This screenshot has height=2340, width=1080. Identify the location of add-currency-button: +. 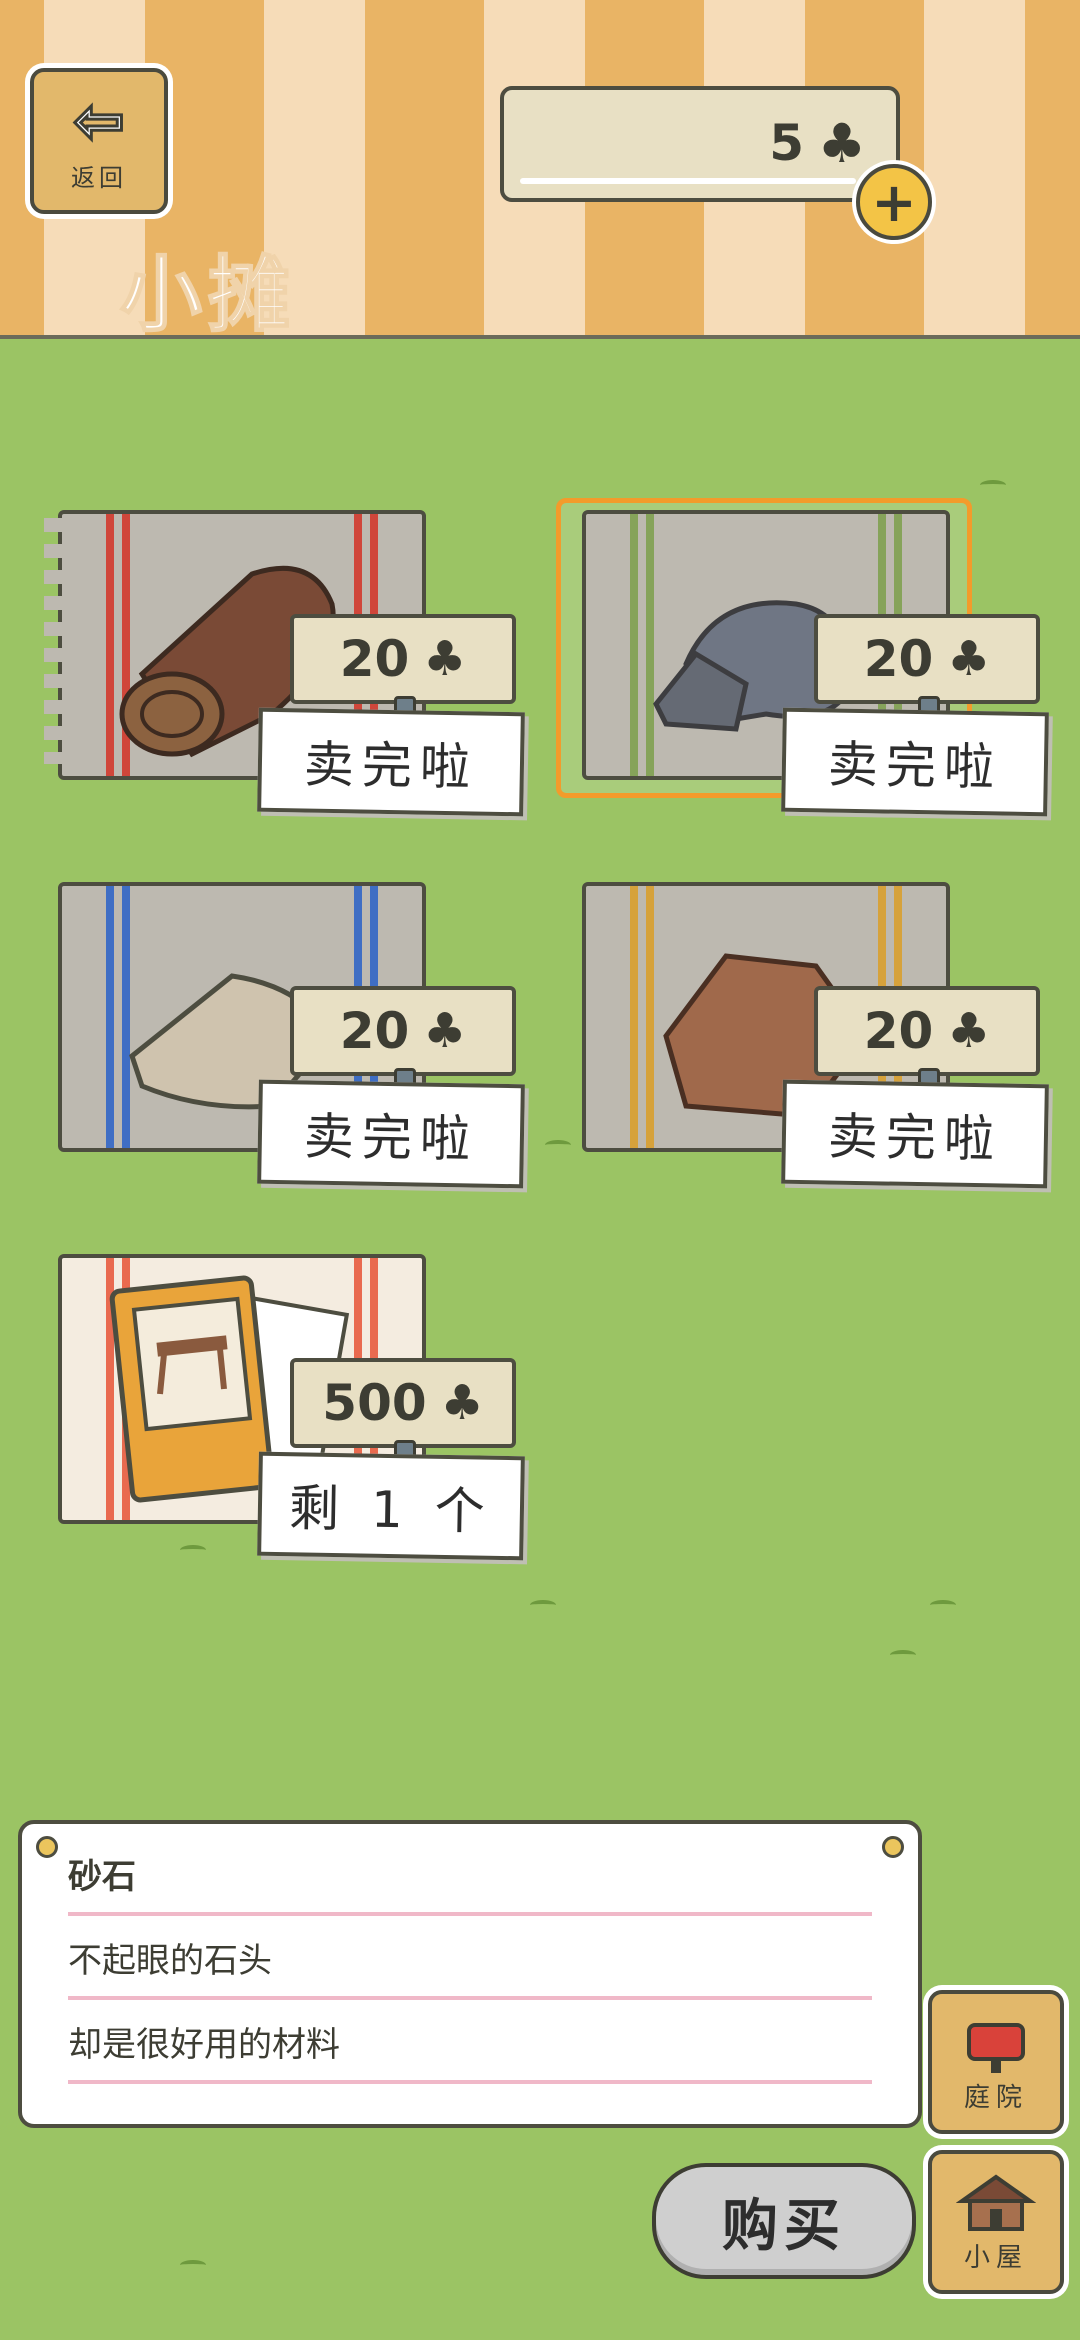
(894, 202).